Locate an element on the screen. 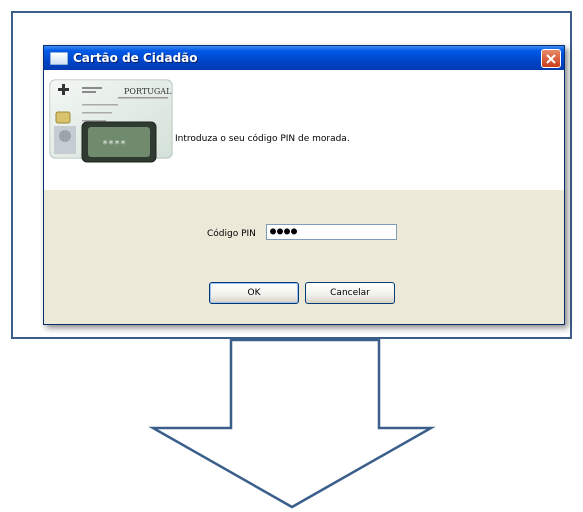 This screenshot has width=583, height=512. card-icon is located at coordinates (59, 58).